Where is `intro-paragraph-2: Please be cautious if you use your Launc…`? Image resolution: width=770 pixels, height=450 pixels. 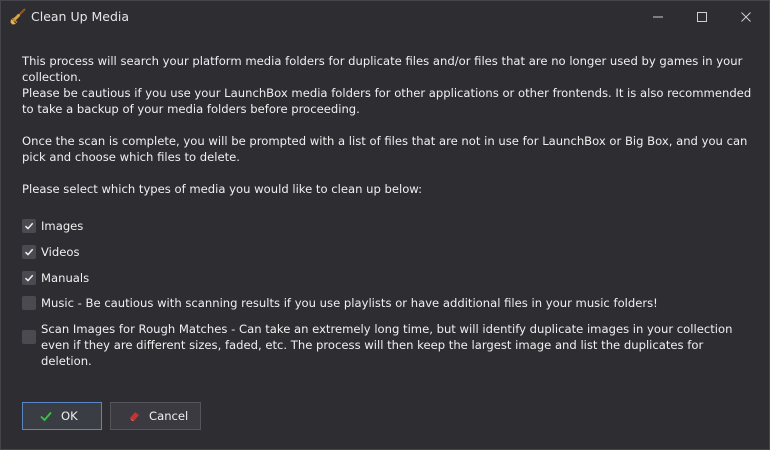 intro-paragraph-2: Please be cautious if you use your Launc… is located at coordinates (387, 101).